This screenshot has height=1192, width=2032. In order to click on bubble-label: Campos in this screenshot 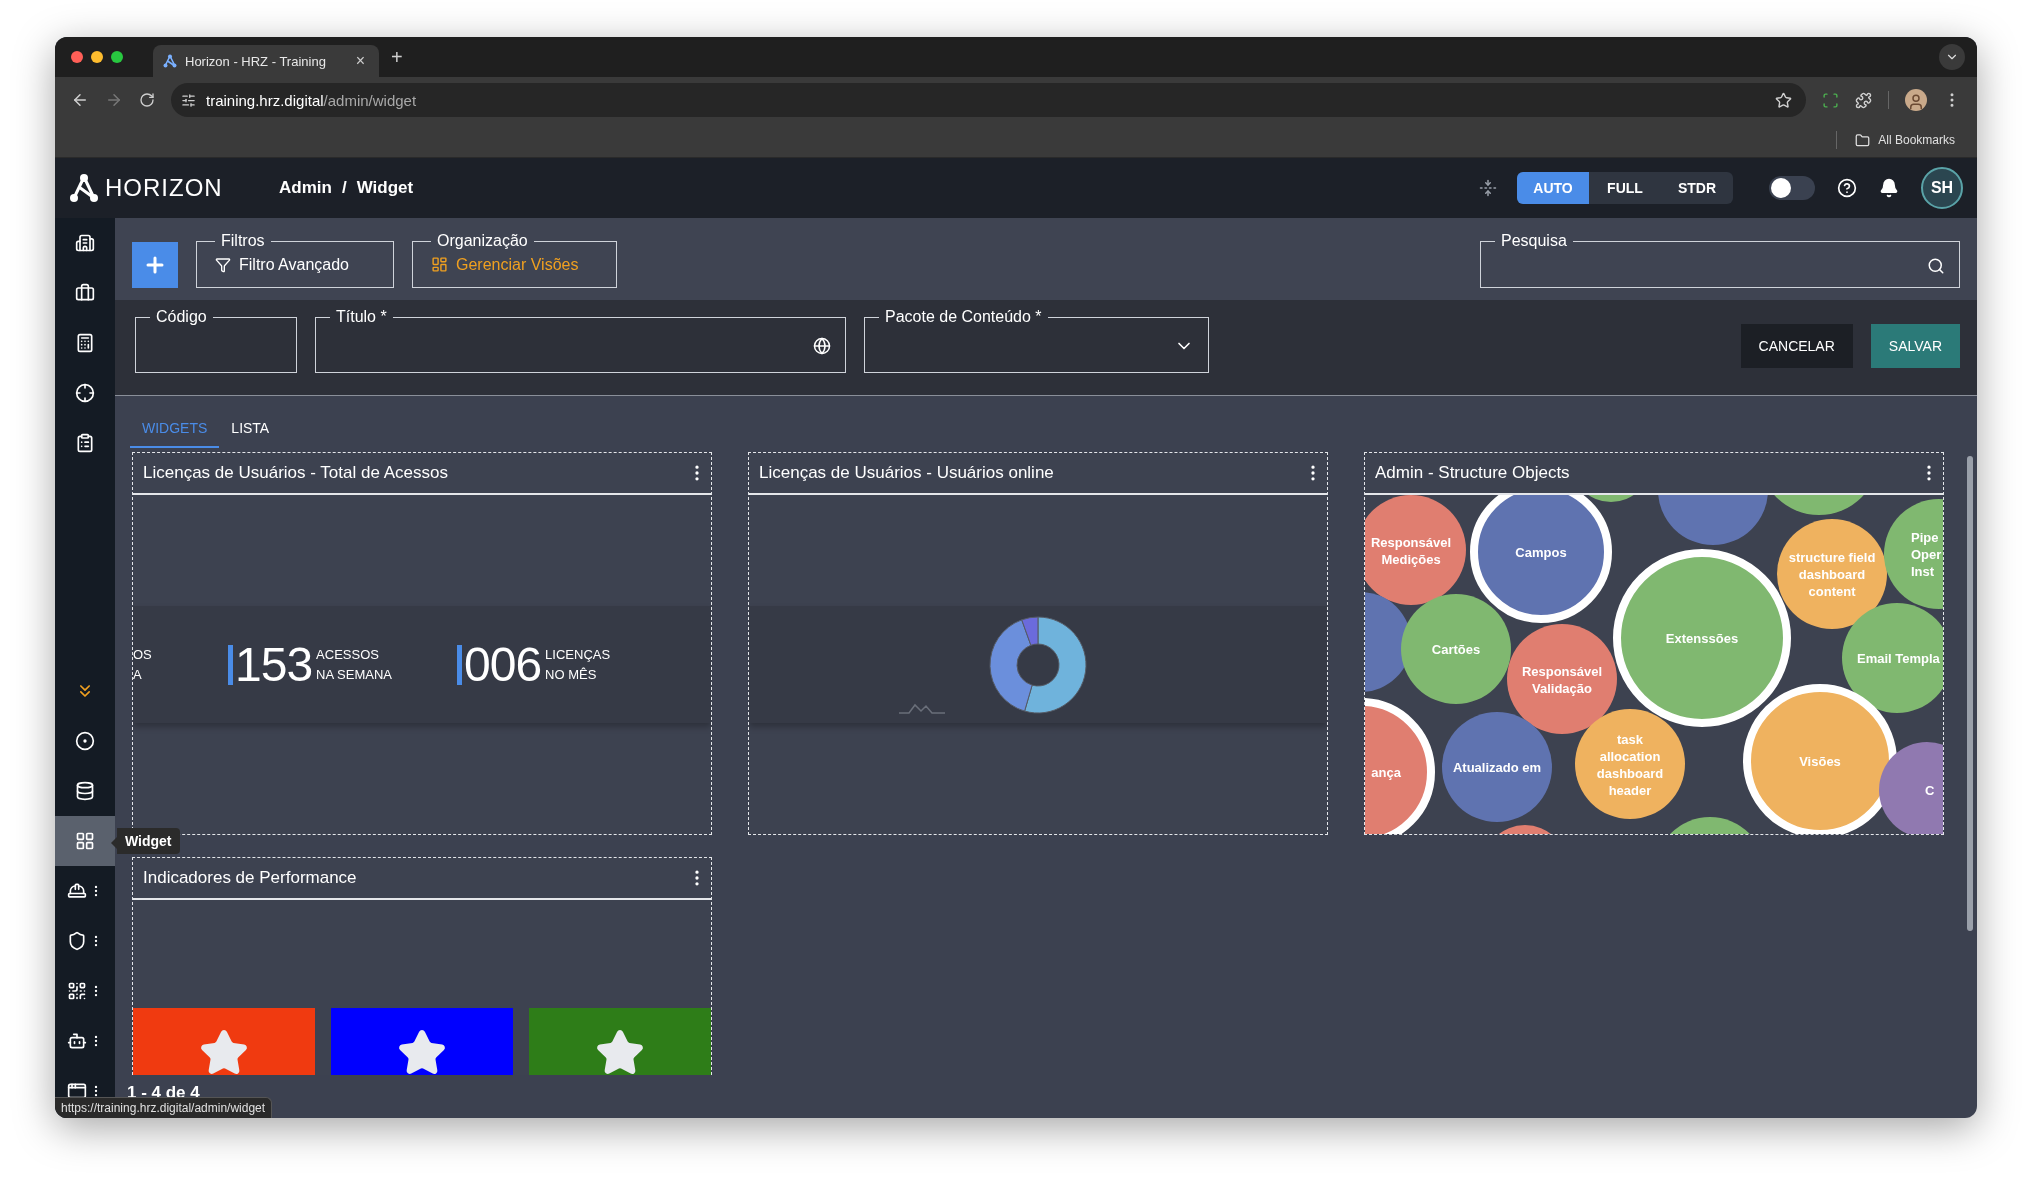, I will do `click(1541, 552)`.